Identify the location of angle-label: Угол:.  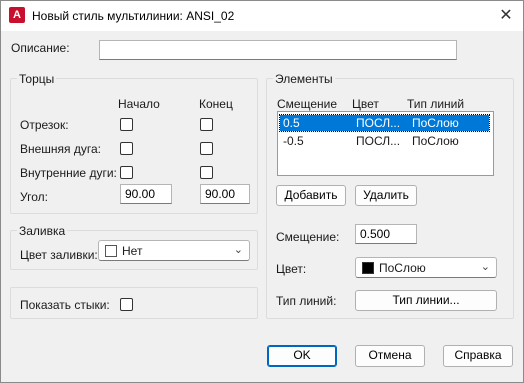
(34, 197).